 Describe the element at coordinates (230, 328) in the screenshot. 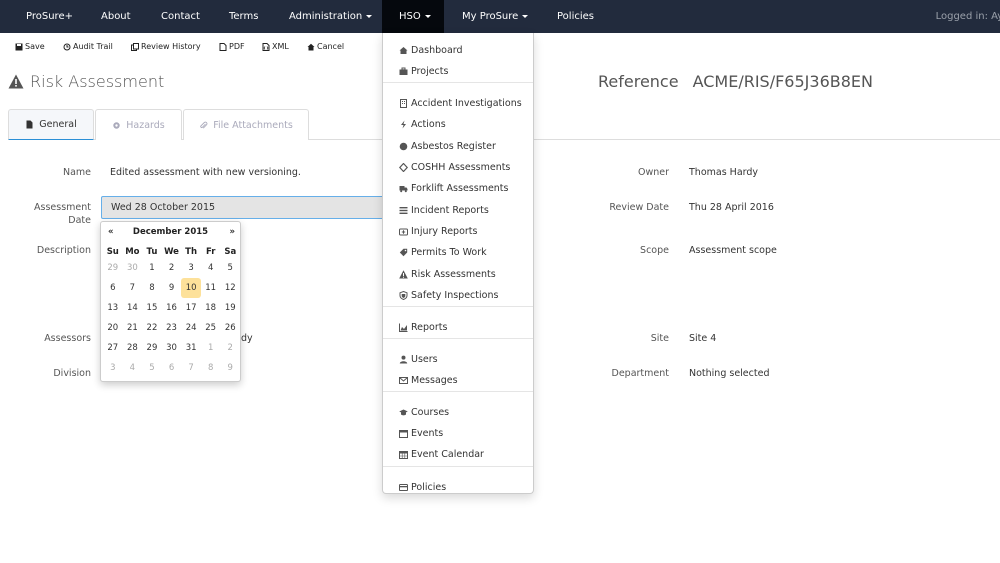

I see `datepicker-day: 26` at that location.